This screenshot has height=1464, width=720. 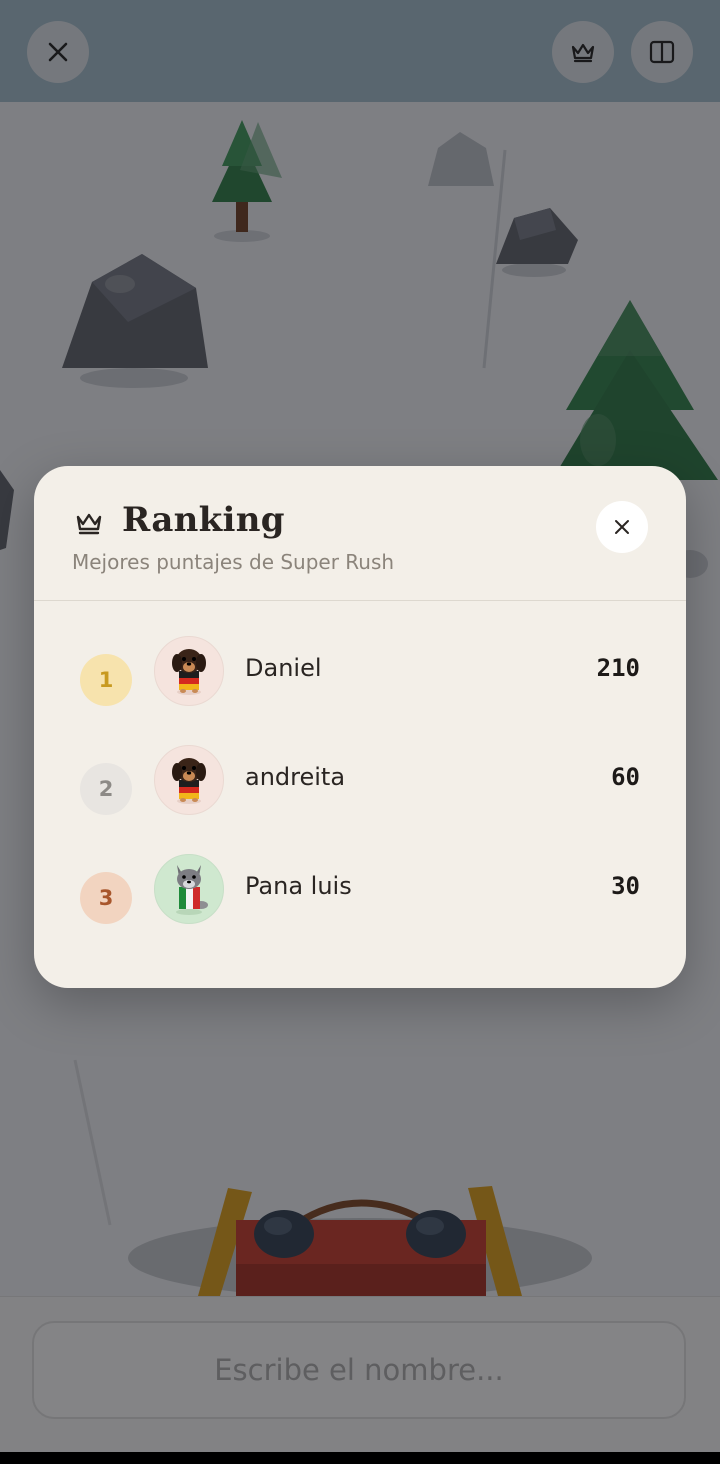 What do you see at coordinates (360, 533) in the screenshot?
I see `ranking-modal-header: Ranking Mejores puntajes de Super Rush` at bounding box center [360, 533].